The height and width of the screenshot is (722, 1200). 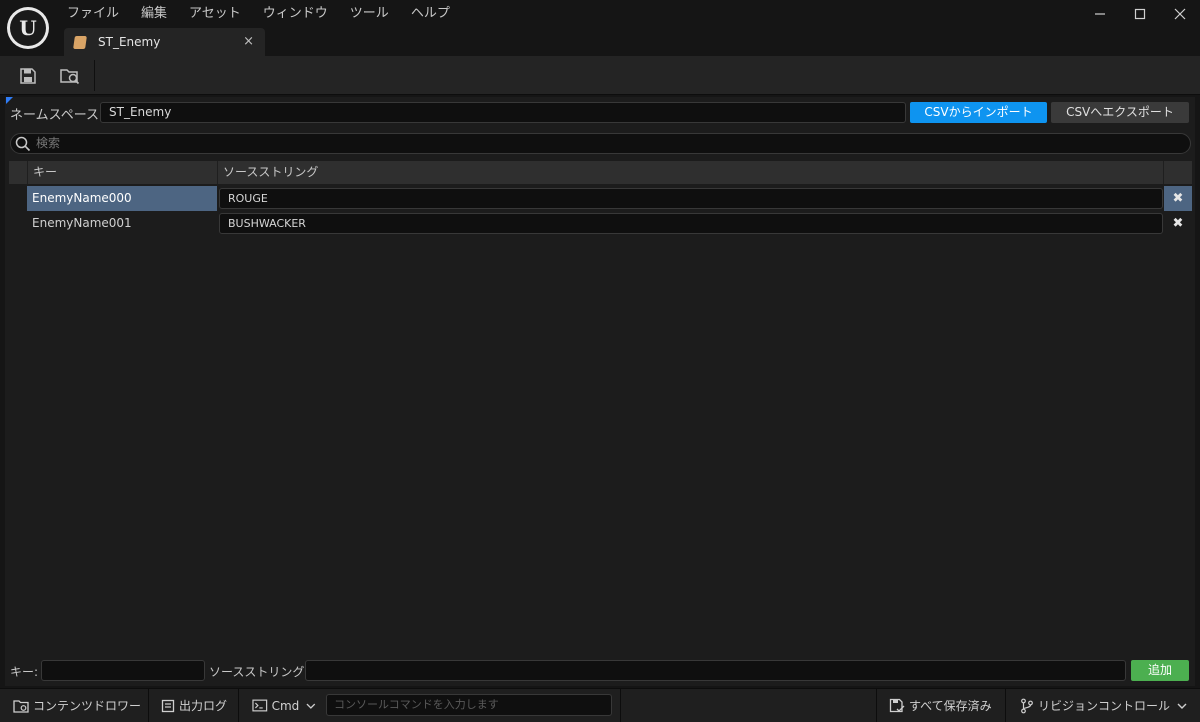 I want to click on output-log-button: 出力ログ, so click(x=194, y=705).